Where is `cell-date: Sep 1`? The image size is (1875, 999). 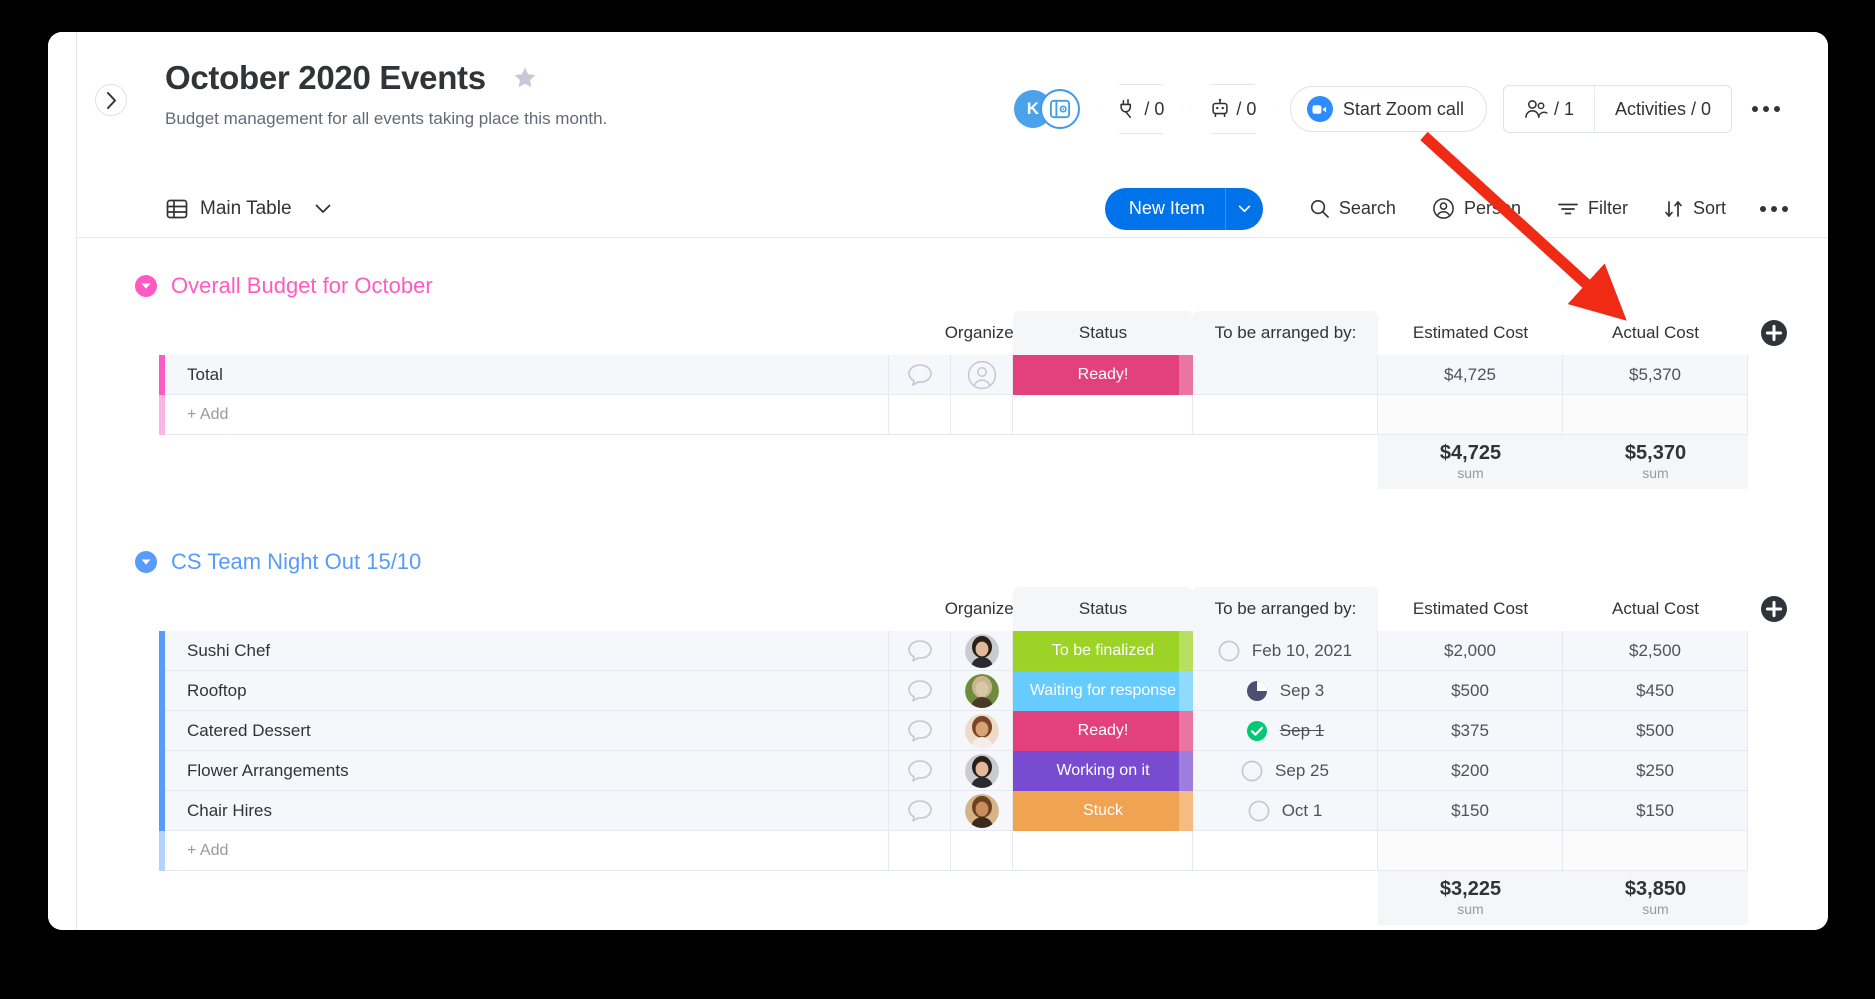 cell-date: Sep 1 is located at coordinates (1285, 731).